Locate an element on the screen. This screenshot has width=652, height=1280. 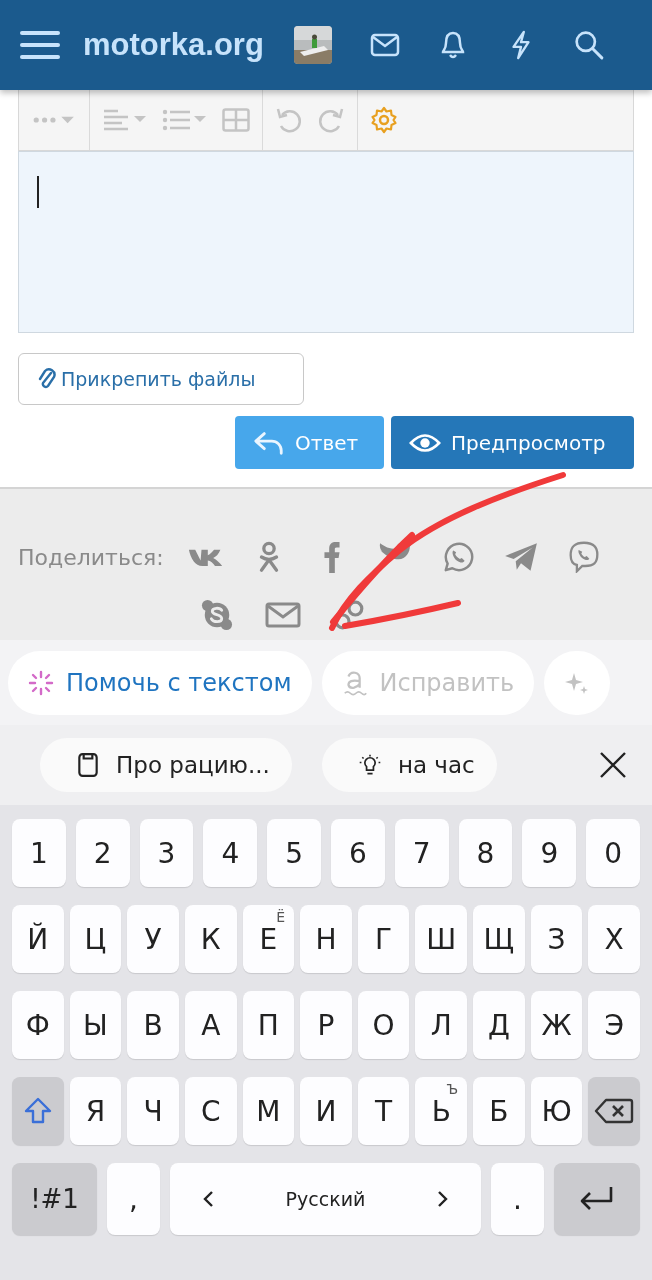
key: Ь Ъ is located at coordinates (441, 1111).